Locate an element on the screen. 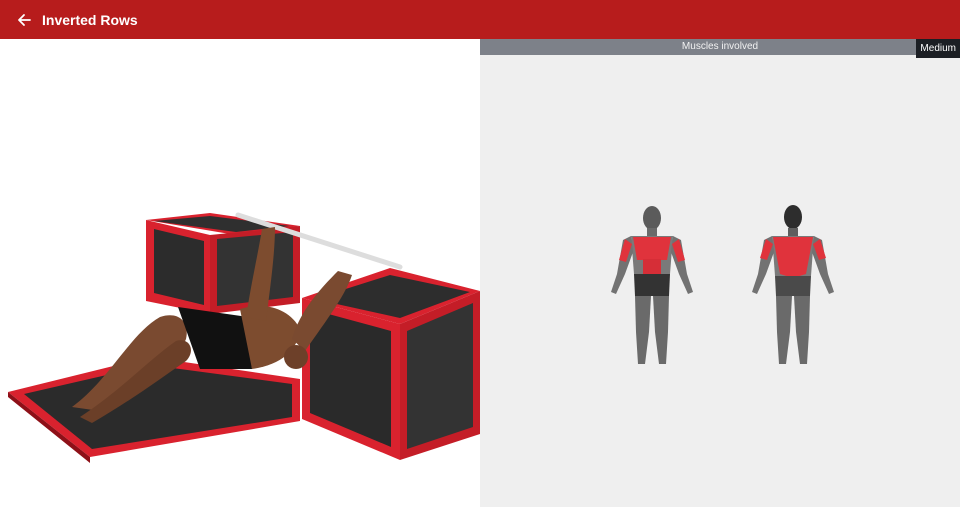  page-title: Inverted Rows is located at coordinates (90, 19).